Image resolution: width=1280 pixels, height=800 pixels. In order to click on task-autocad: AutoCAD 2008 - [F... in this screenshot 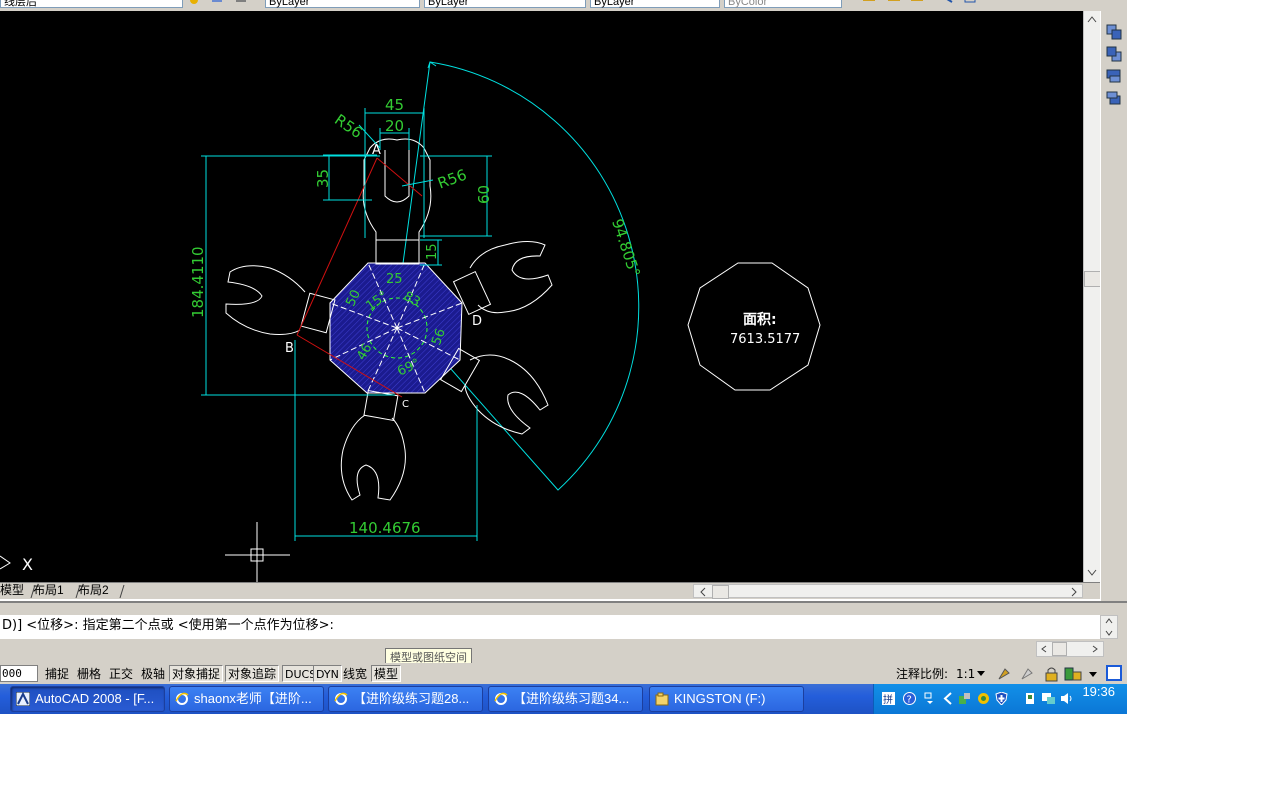, I will do `click(87, 699)`.